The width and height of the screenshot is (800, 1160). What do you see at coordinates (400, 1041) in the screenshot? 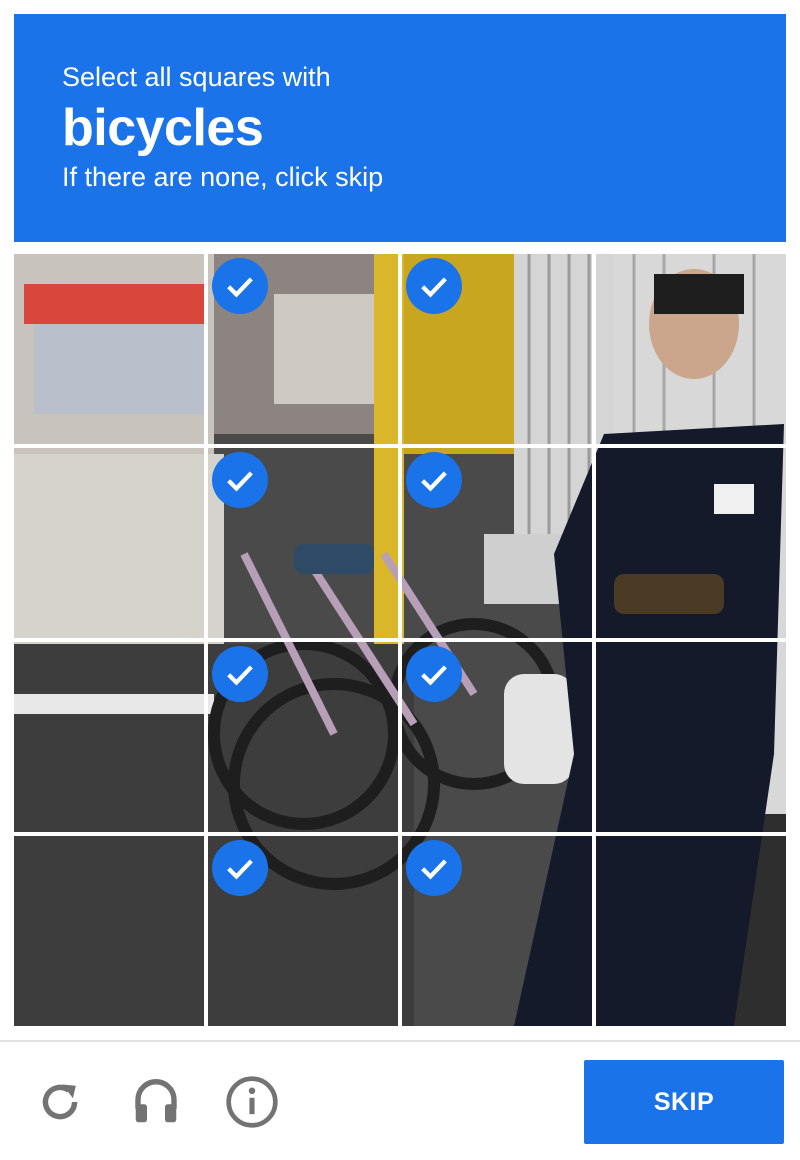
I see `footer-divider` at bounding box center [400, 1041].